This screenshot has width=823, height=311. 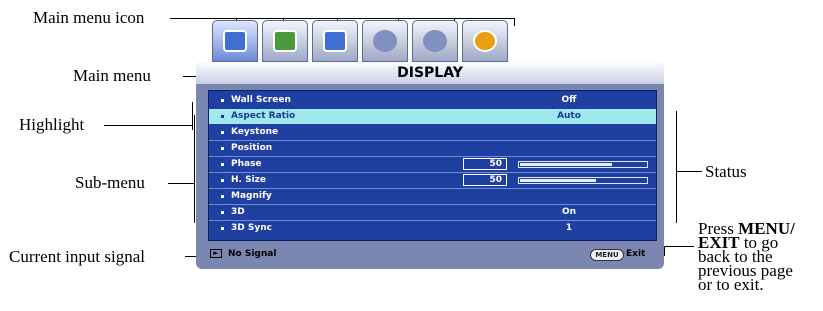 What do you see at coordinates (664, 251) in the screenshot?
I see `leader-press-exit-vertical` at bounding box center [664, 251].